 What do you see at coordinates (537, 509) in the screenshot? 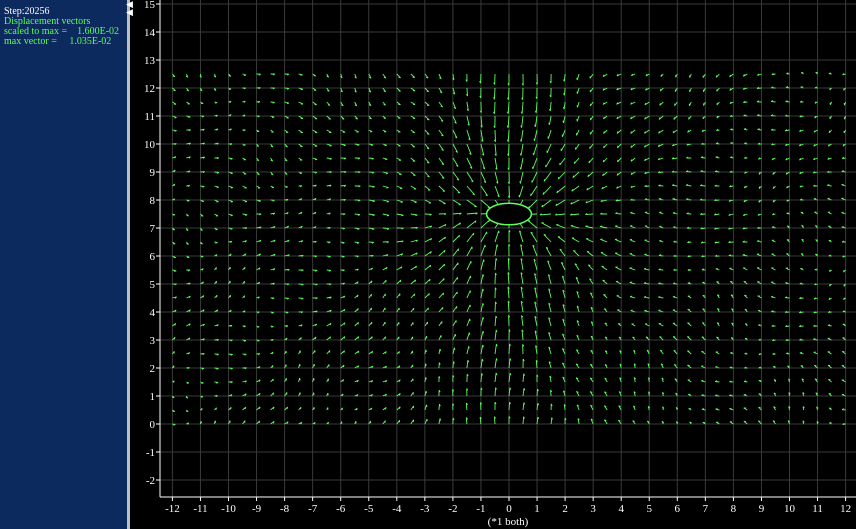
I see `x-tick-label: 1` at bounding box center [537, 509].